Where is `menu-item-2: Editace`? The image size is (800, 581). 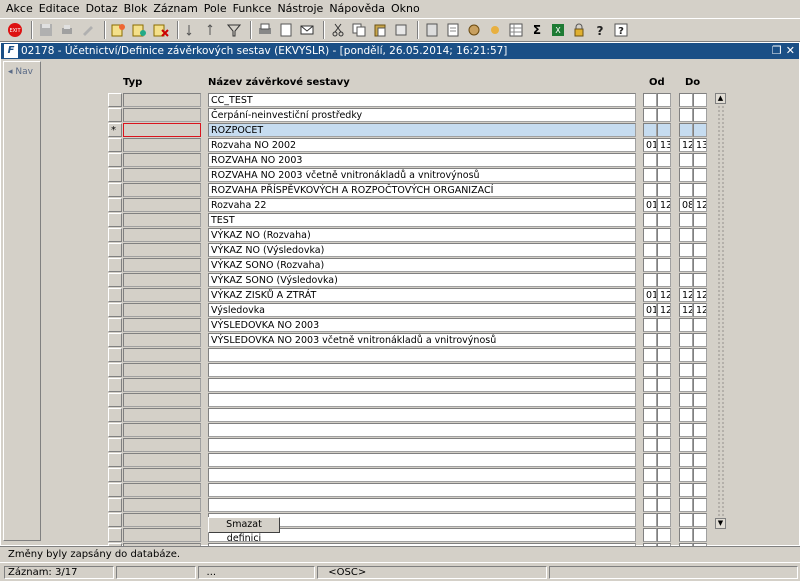 menu-item-2: Editace is located at coordinates (59, 9).